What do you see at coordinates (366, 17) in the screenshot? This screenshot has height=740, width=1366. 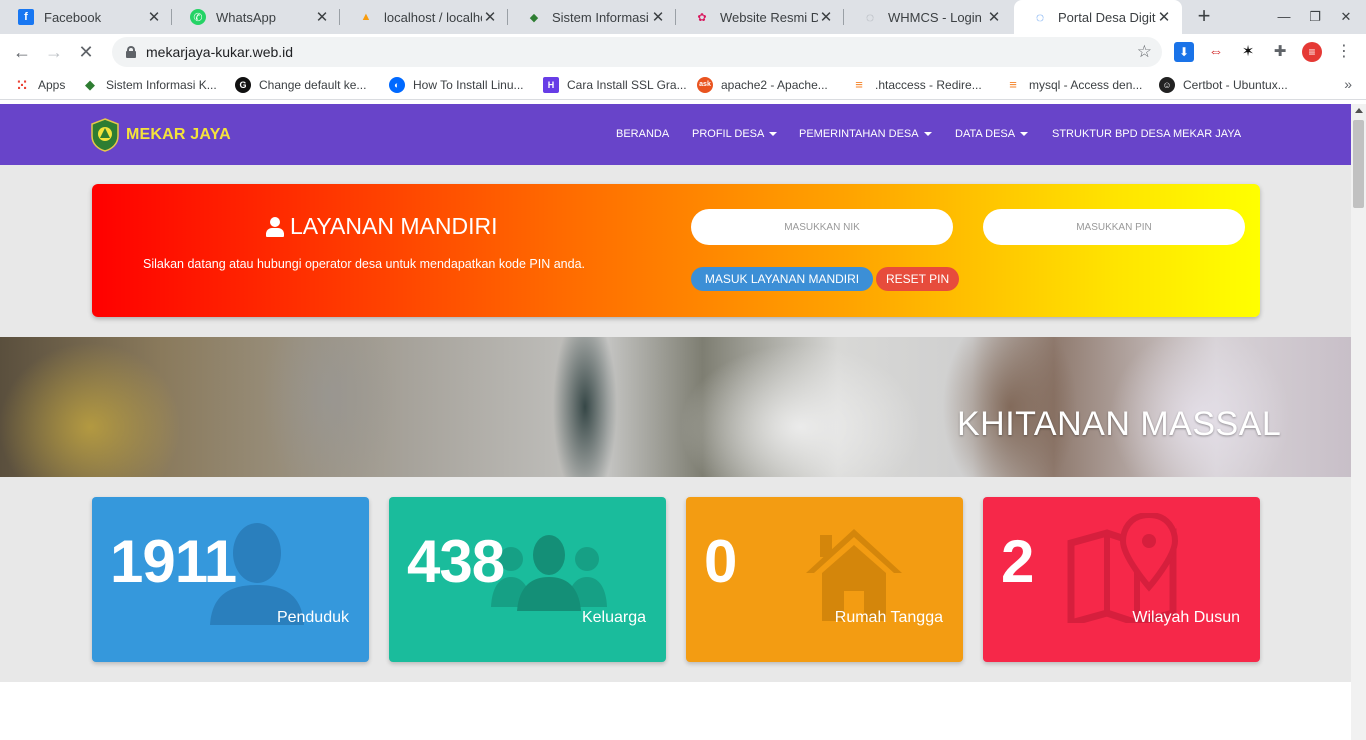 I see `phpmyadmin-icon: ▲` at bounding box center [366, 17].